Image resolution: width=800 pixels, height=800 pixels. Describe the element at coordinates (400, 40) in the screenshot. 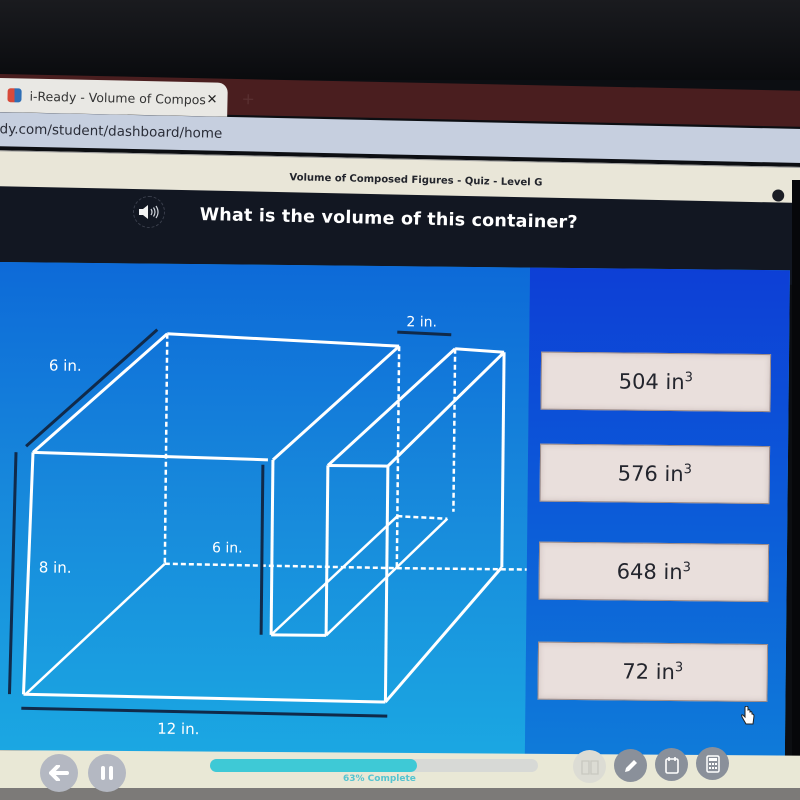

I see `screen-bezel-top` at that location.